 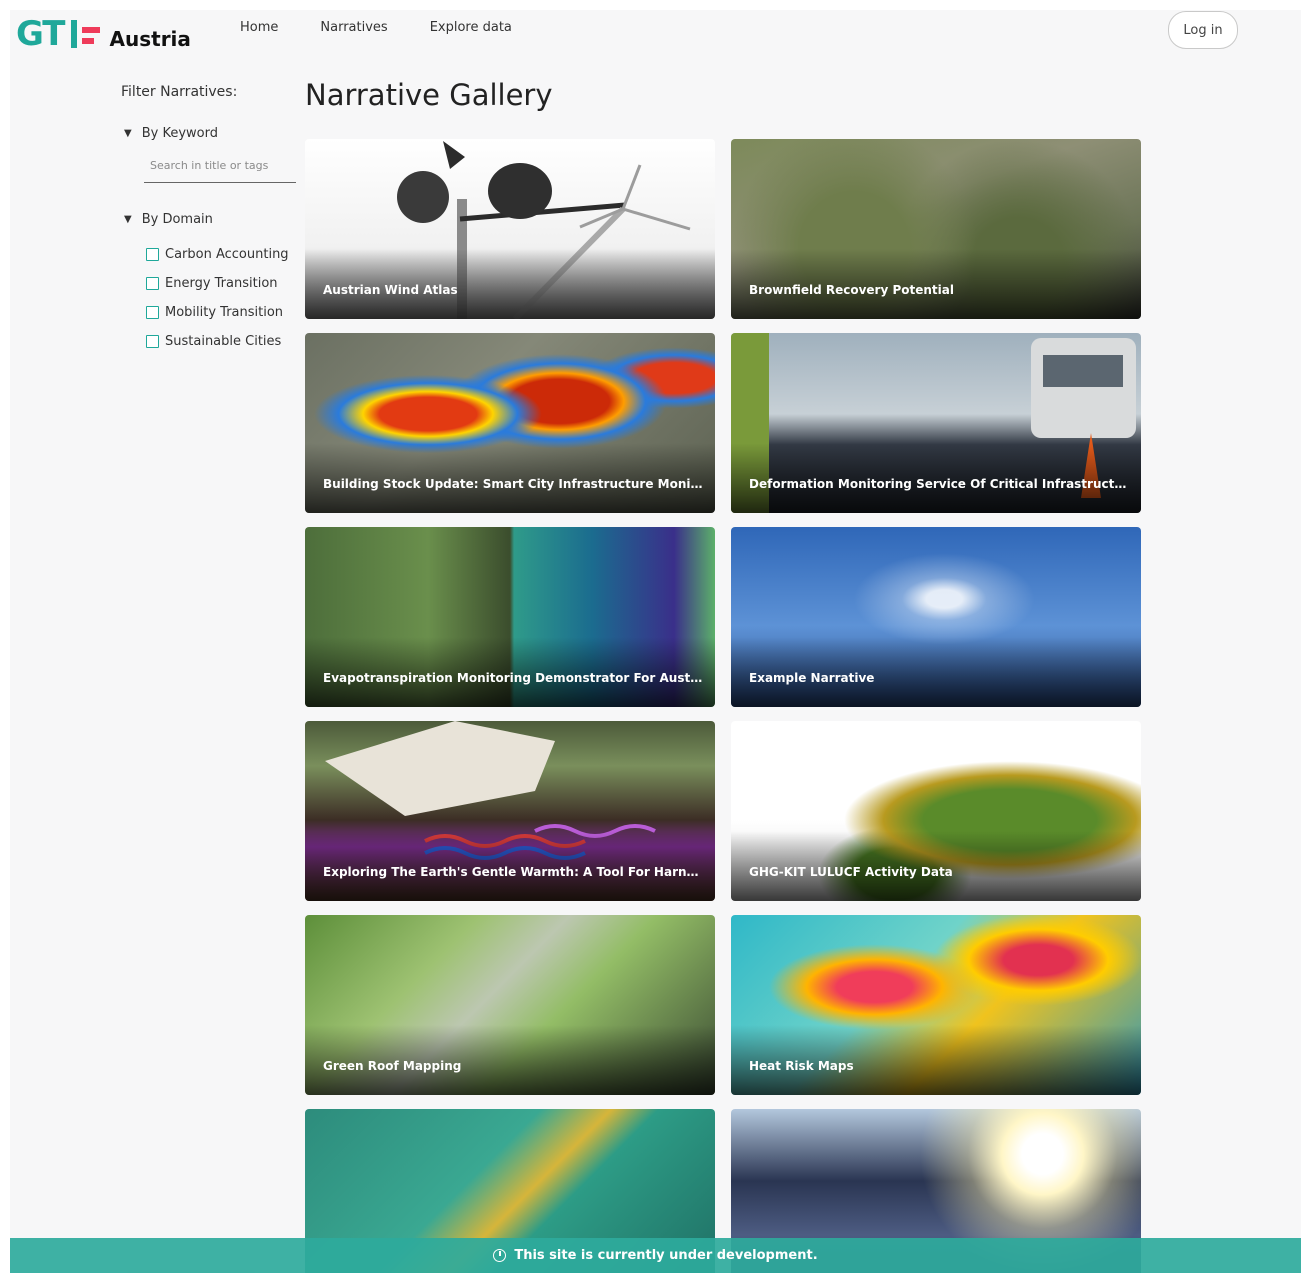 I want to click on narrative-card: Brownfield Recovery Potential, so click(x=936, y=229).